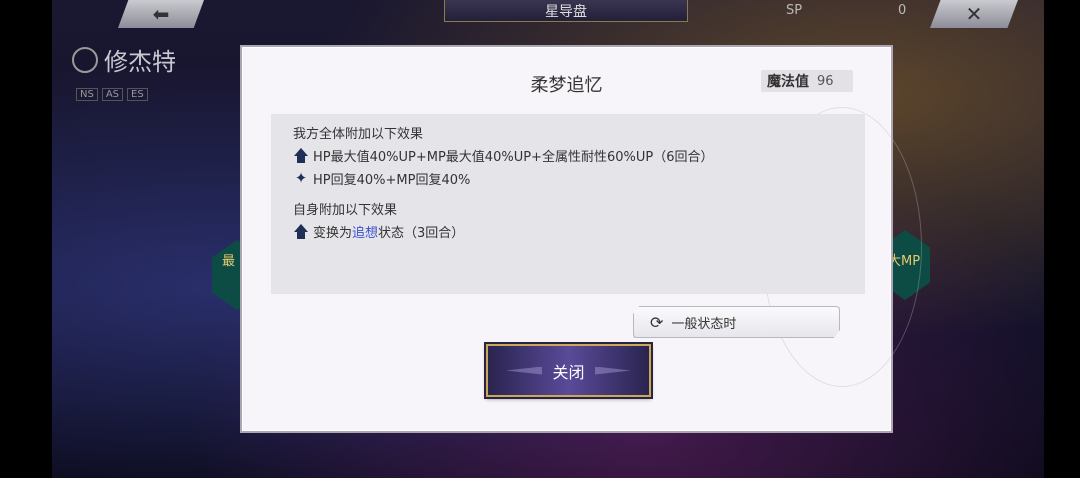 This screenshot has width=1080, height=478. I want to click on effect-text: HP最大值40%UP+MP最大值40%UP+全属性耐性60%UP（6回合）, so click(513, 157).